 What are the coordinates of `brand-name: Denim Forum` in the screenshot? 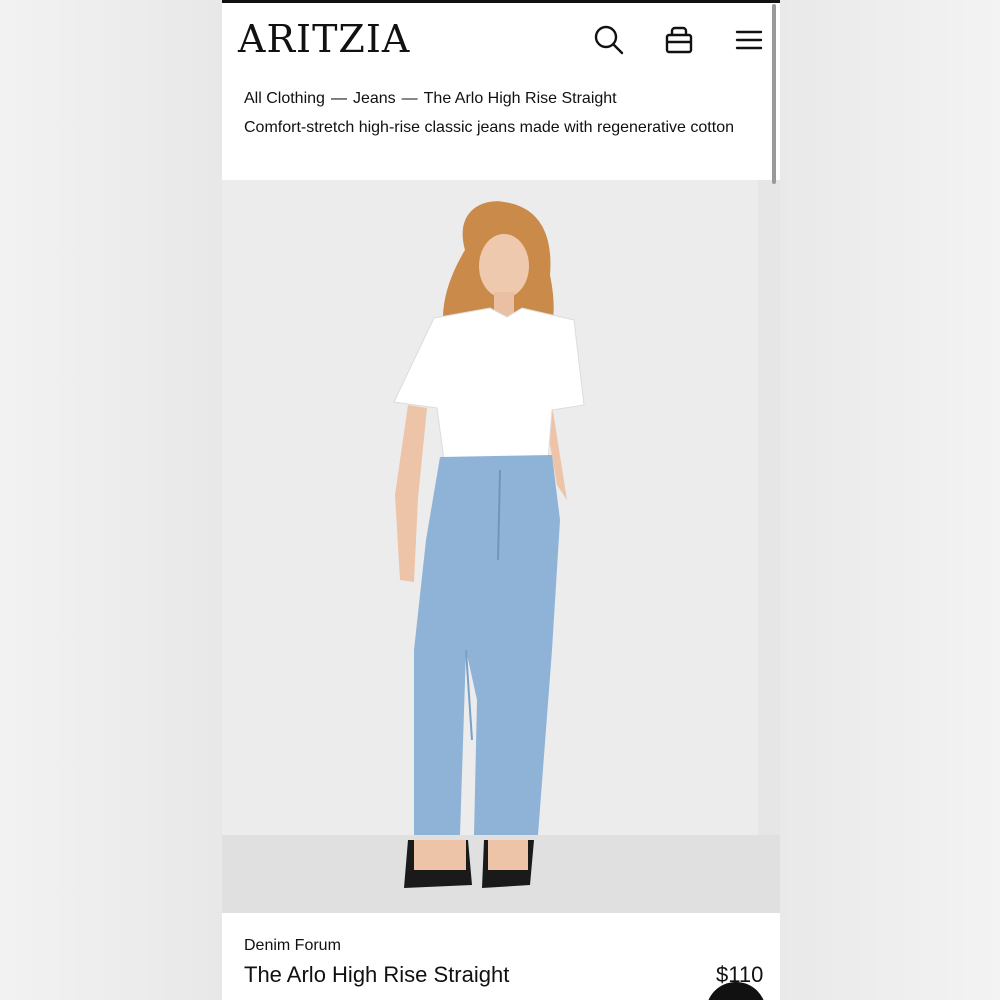 It's located at (292, 946).